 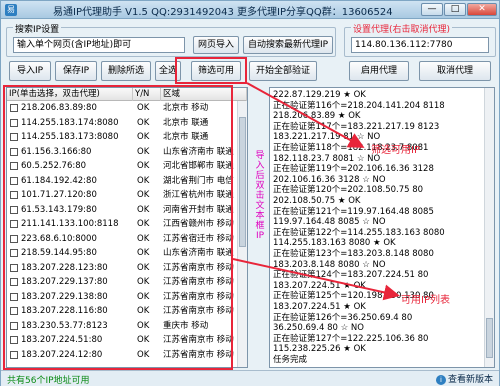 What do you see at coordinates (37, 28) in the screenshot?
I see `search-group-label: 搜索IP设置` at bounding box center [37, 28].